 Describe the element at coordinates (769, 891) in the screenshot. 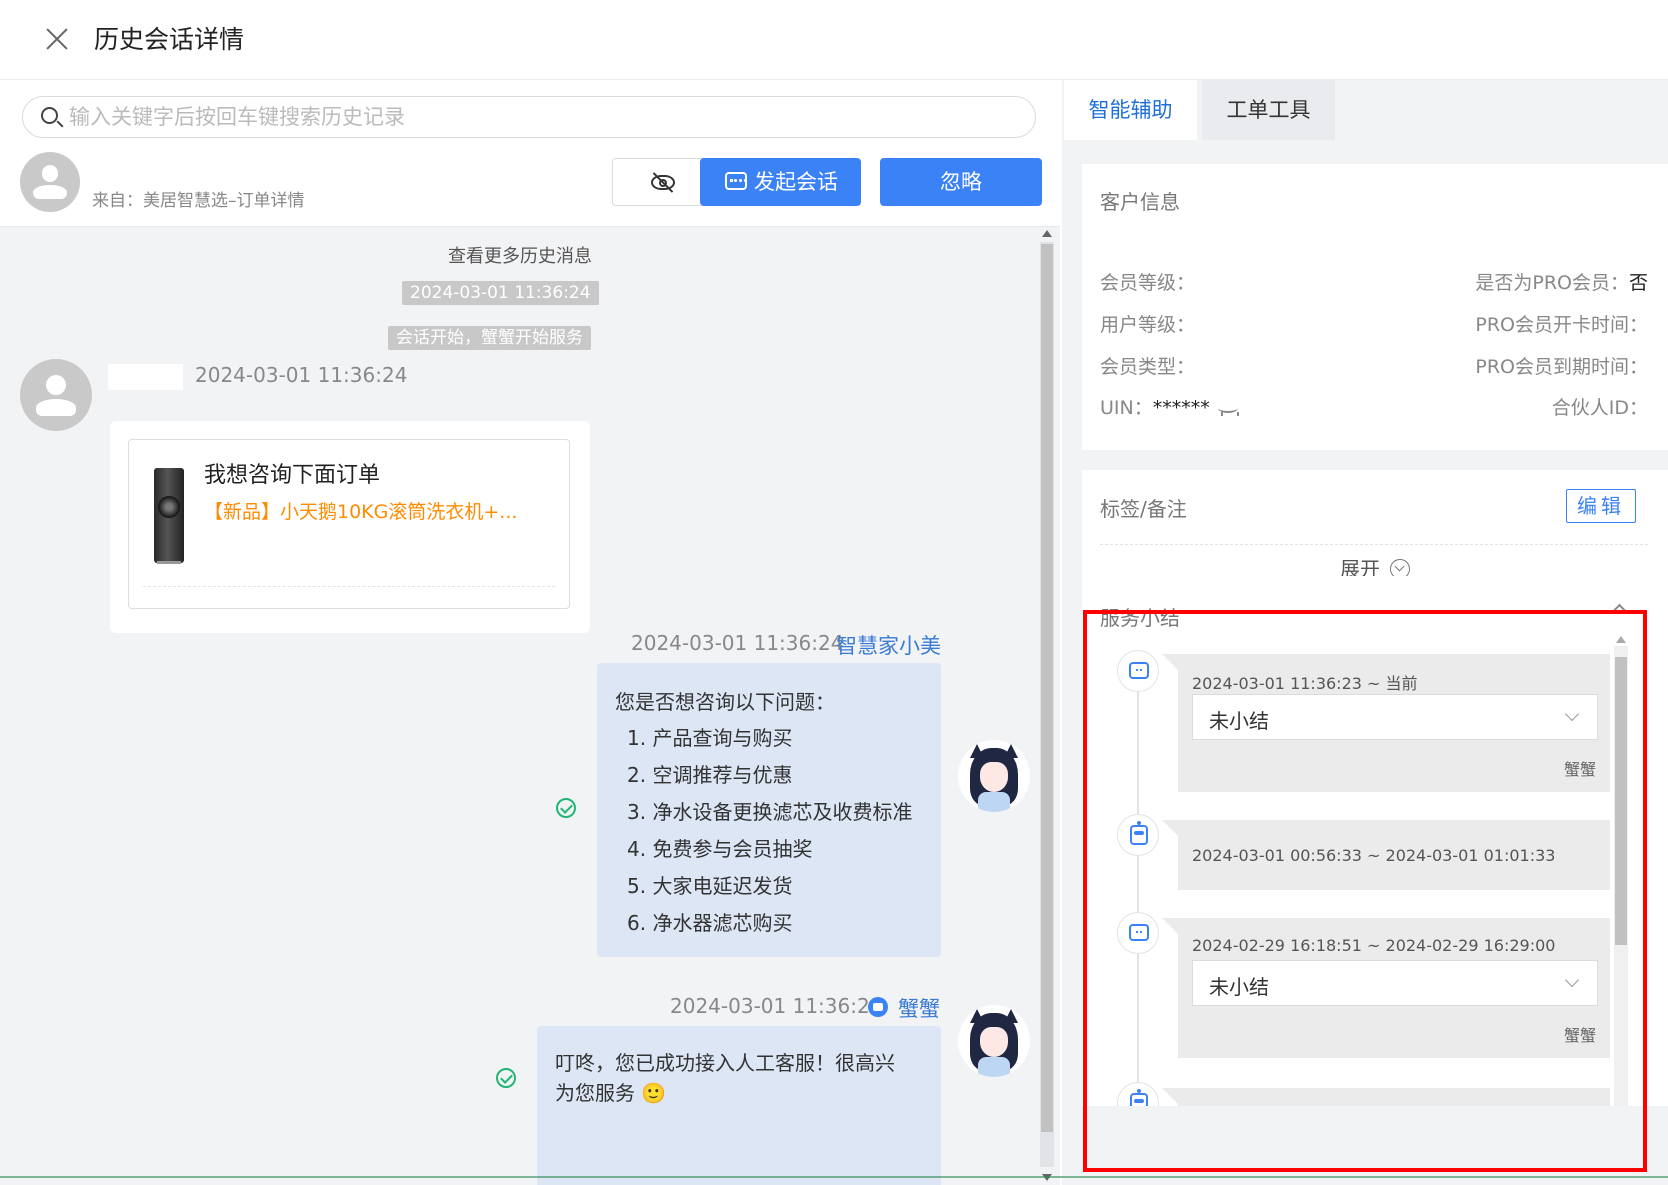

I see `faq-option: 5. 大家电延迟发货` at that location.